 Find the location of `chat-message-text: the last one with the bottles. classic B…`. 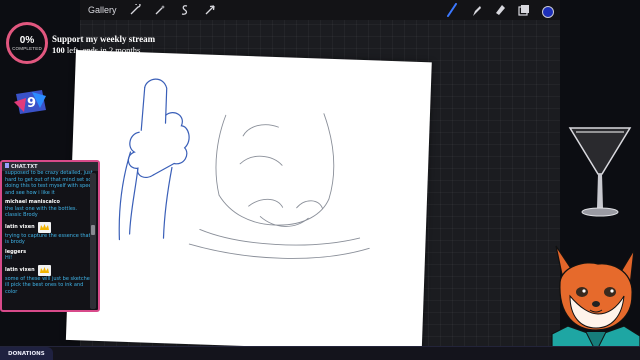

chat-message-text: the last one with the bottles. classic B… is located at coordinates (41, 212).